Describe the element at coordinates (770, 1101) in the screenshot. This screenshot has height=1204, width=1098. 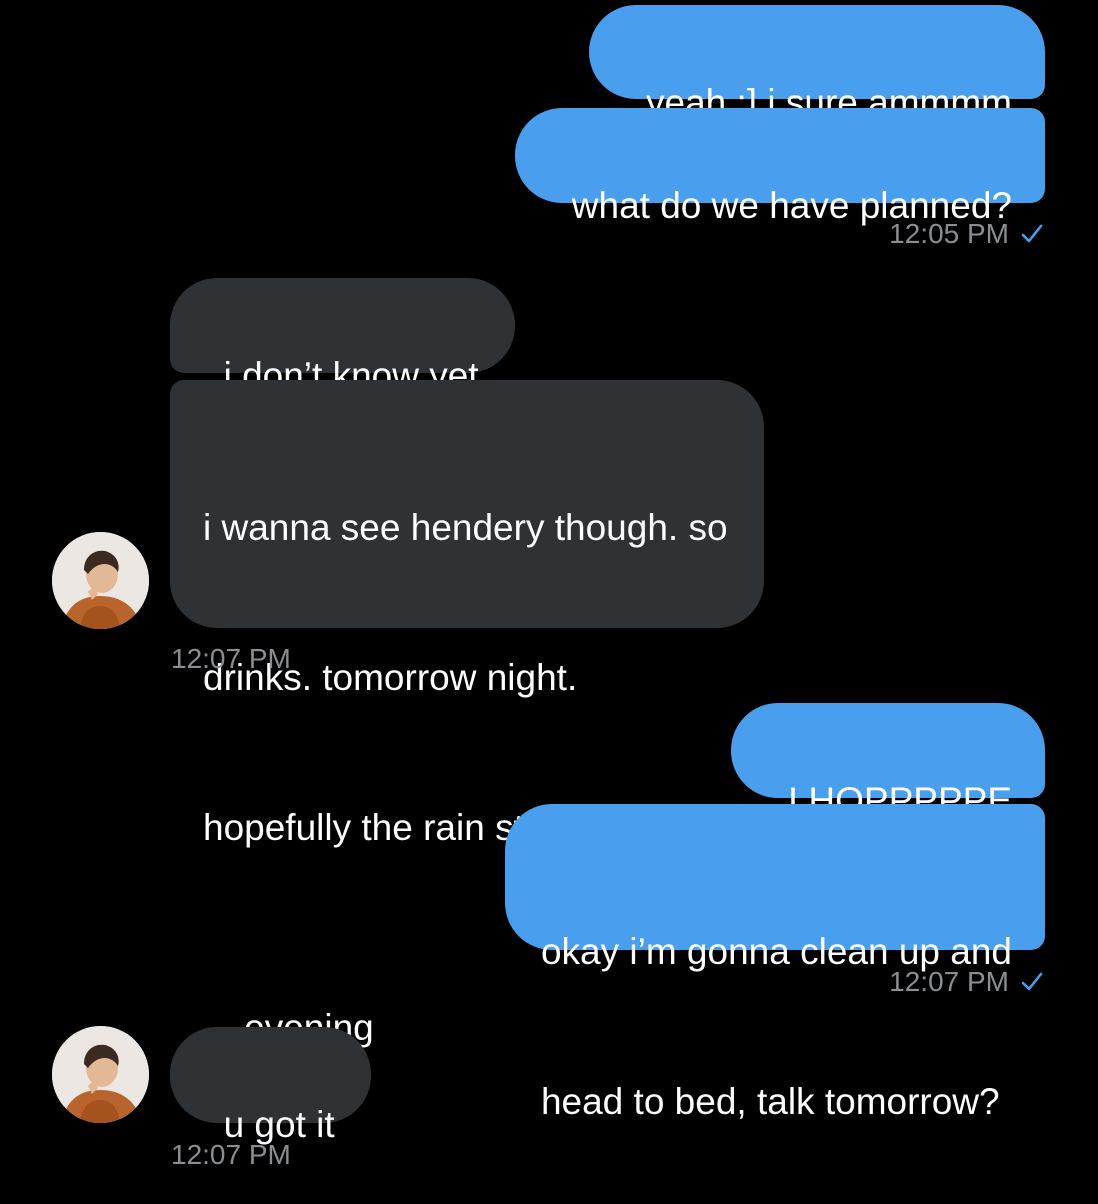
I see `message-line: head to bed, talk tomorrow?` at that location.